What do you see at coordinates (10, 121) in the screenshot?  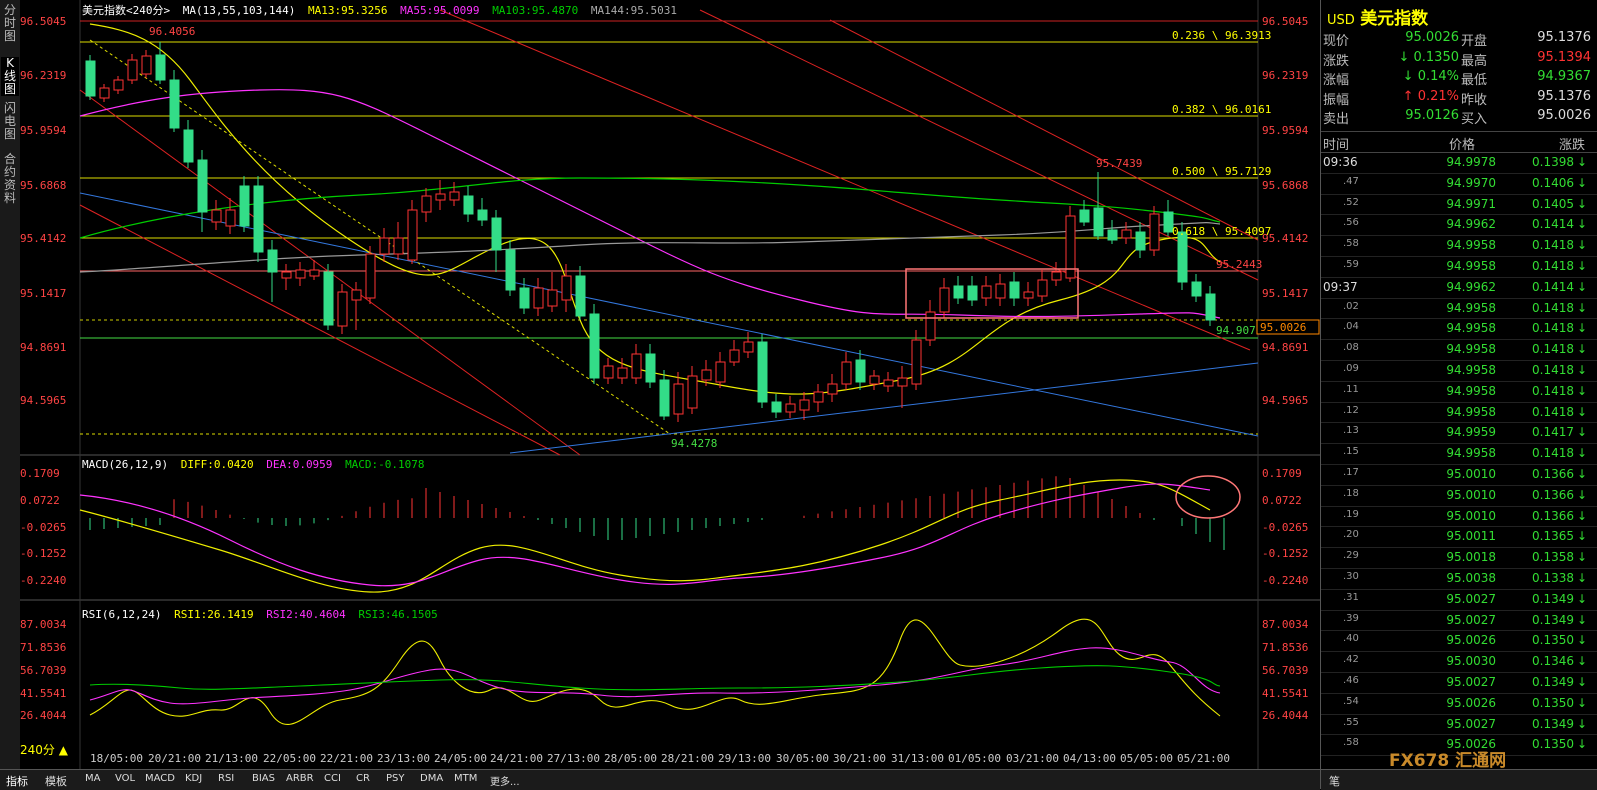 I see `tab-lightning: 闪电图` at bounding box center [10, 121].